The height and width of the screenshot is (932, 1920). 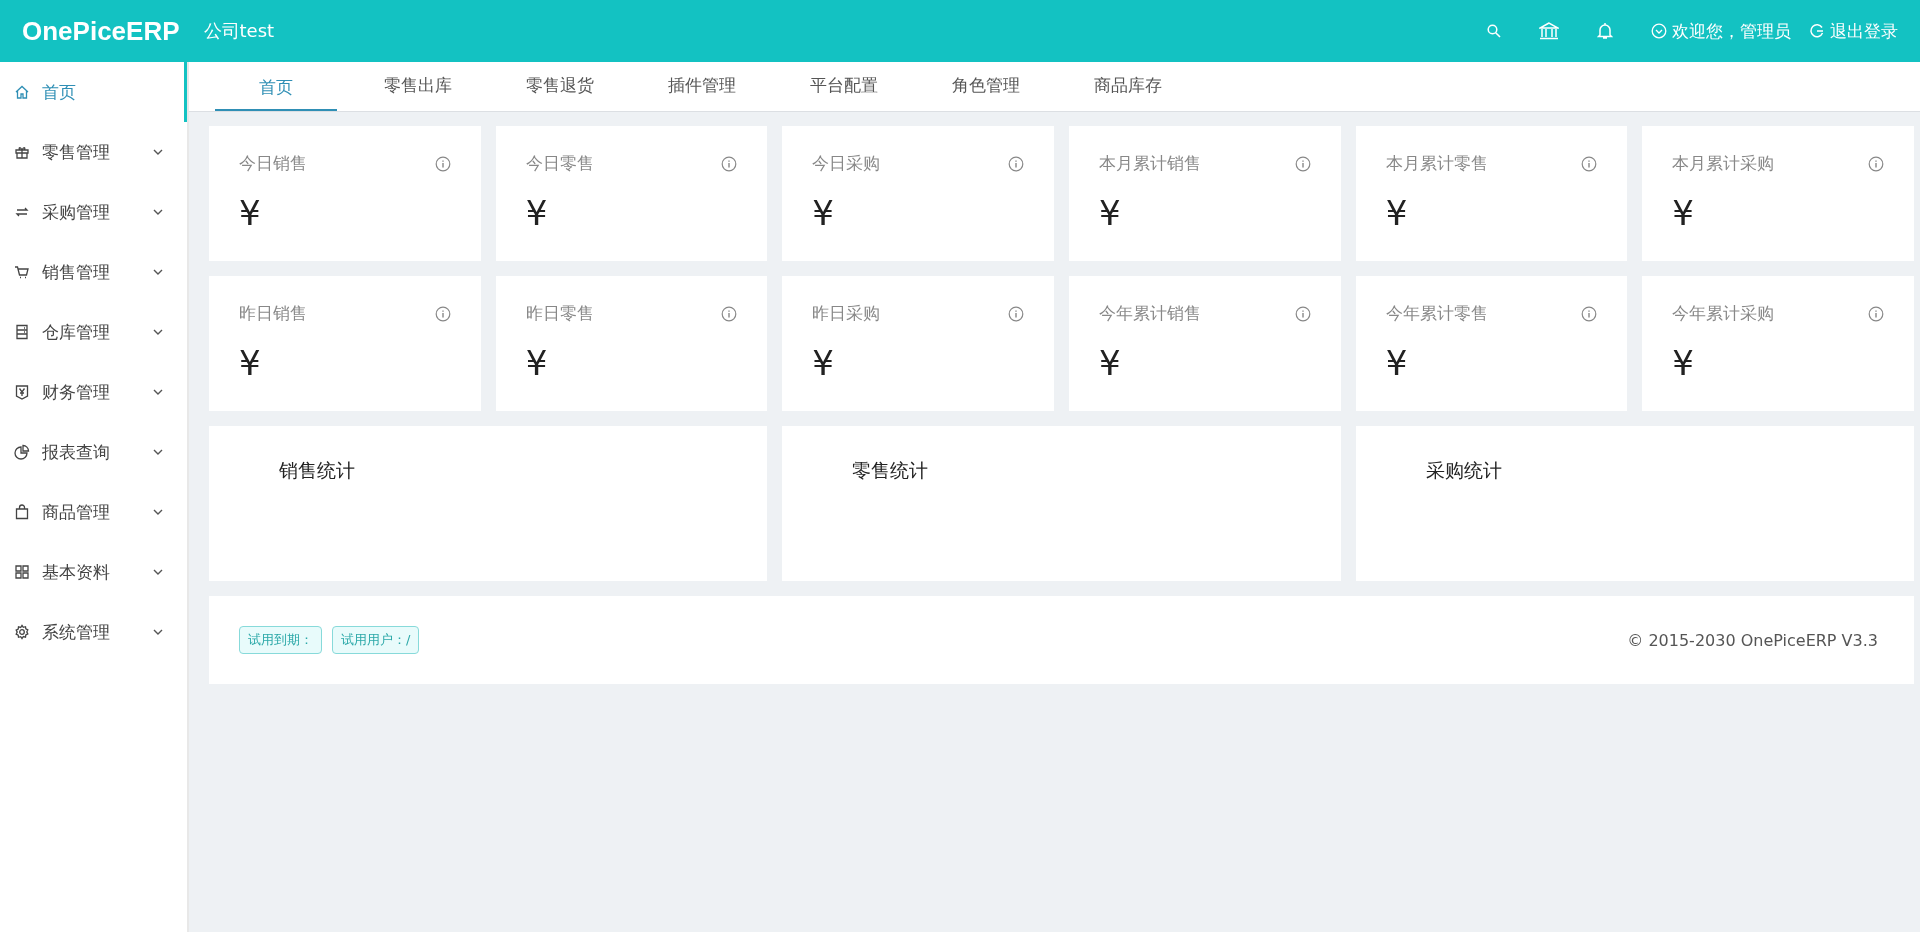 What do you see at coordinates (93, 632) in the screenshot?
I see `sidebar-item: 系统管理` at bounding box center [93, 632].